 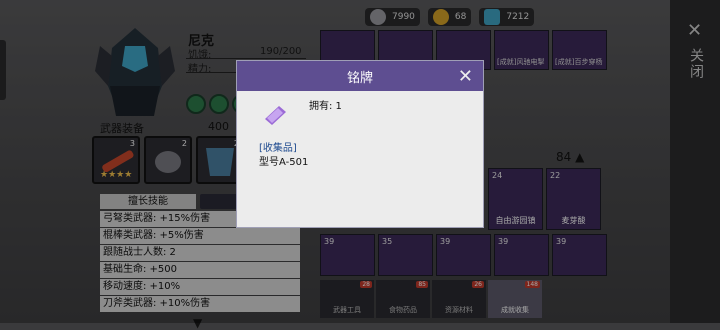 I want to click on dialog-title: 铭牌, so click(x=359, y=78).